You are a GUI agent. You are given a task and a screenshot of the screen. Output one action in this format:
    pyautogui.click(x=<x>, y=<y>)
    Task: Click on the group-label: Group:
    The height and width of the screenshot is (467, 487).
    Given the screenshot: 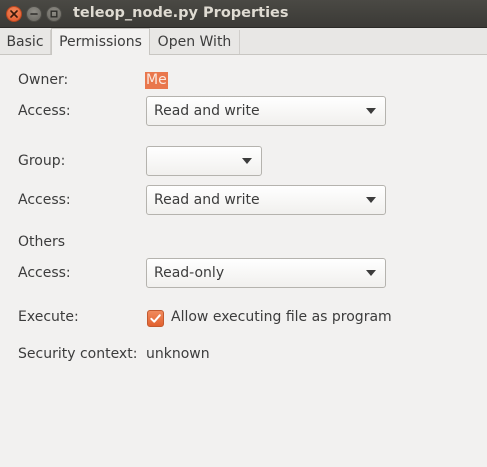 What is the action you would take?
    pyautogui.click(x=42, y=161)
    